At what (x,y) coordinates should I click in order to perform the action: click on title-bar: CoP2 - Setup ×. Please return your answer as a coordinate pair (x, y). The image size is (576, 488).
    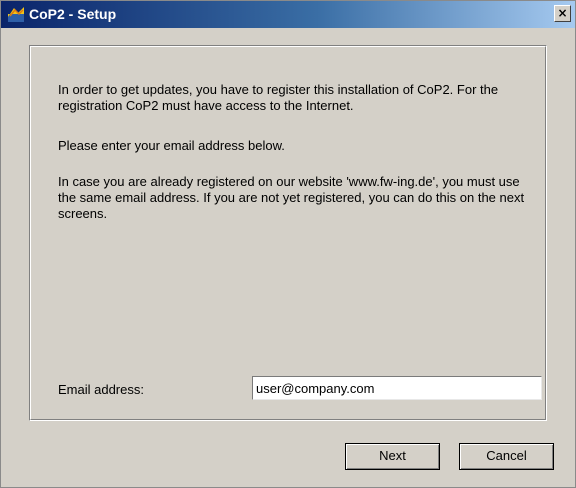
    Looking at the image, I should click on (288, 14).